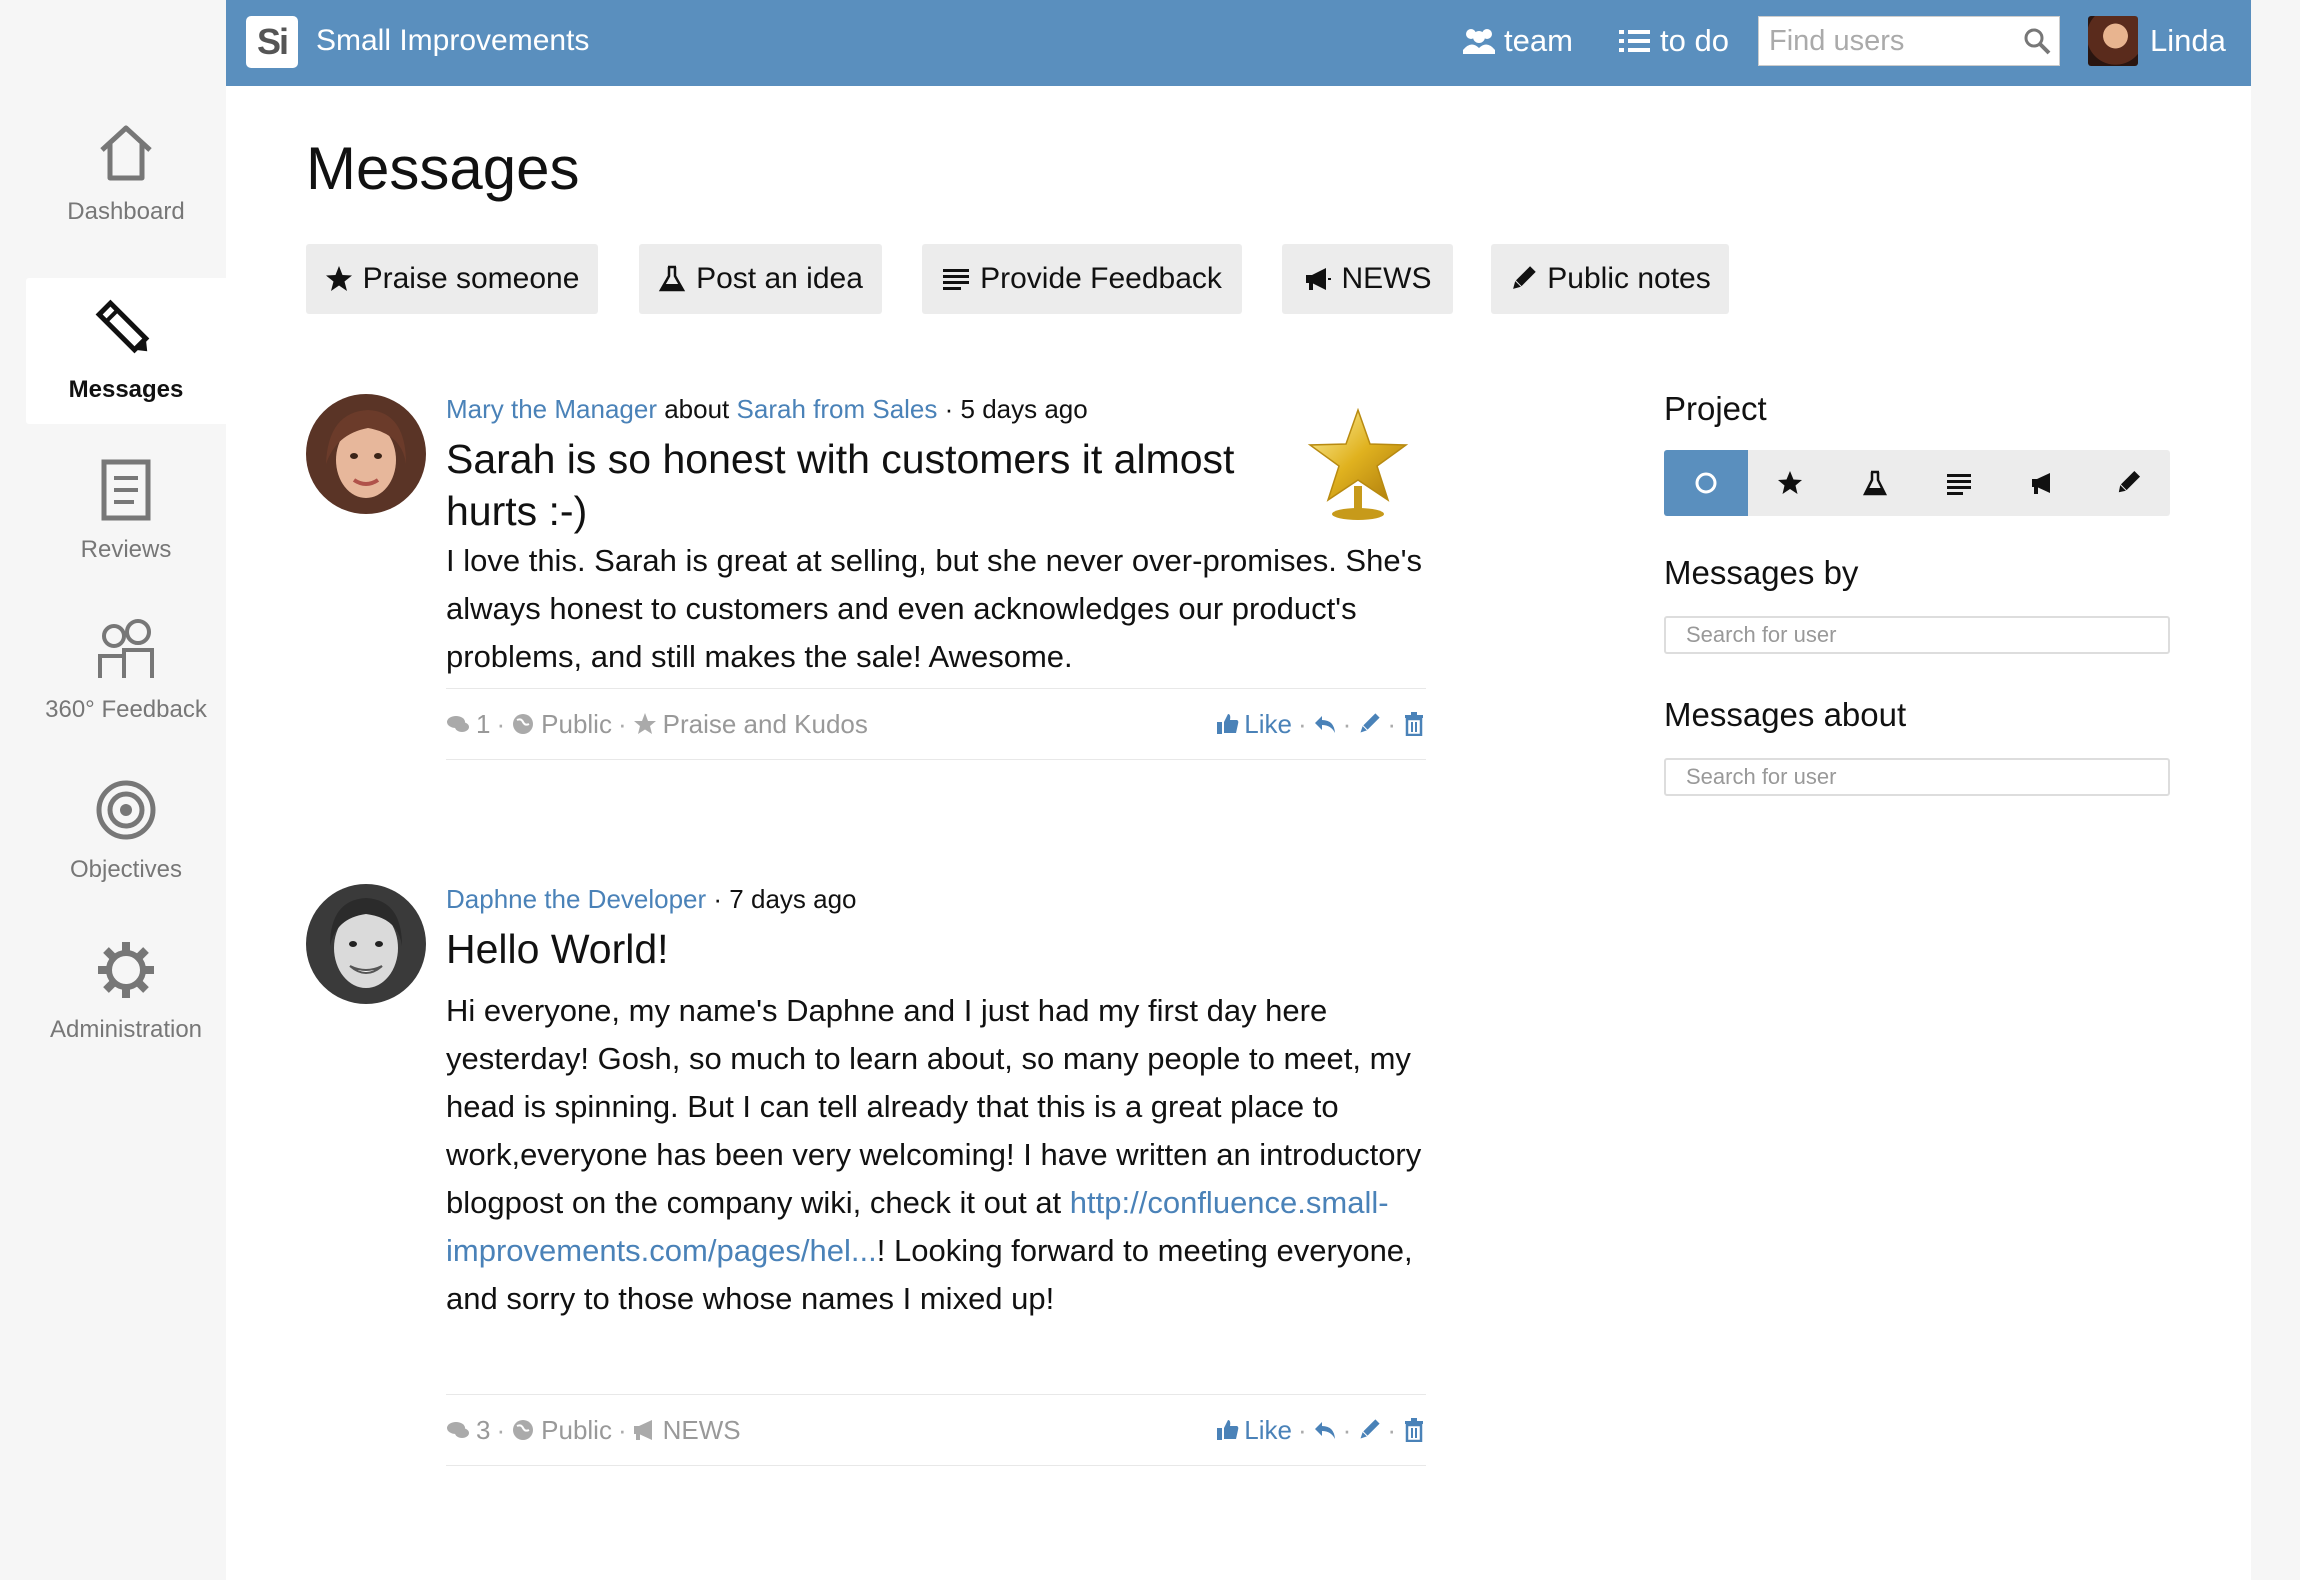 The width and height of the screenshot is (2300, 1580). I want to click on app-title: Small Improvements, so click(452, 41).